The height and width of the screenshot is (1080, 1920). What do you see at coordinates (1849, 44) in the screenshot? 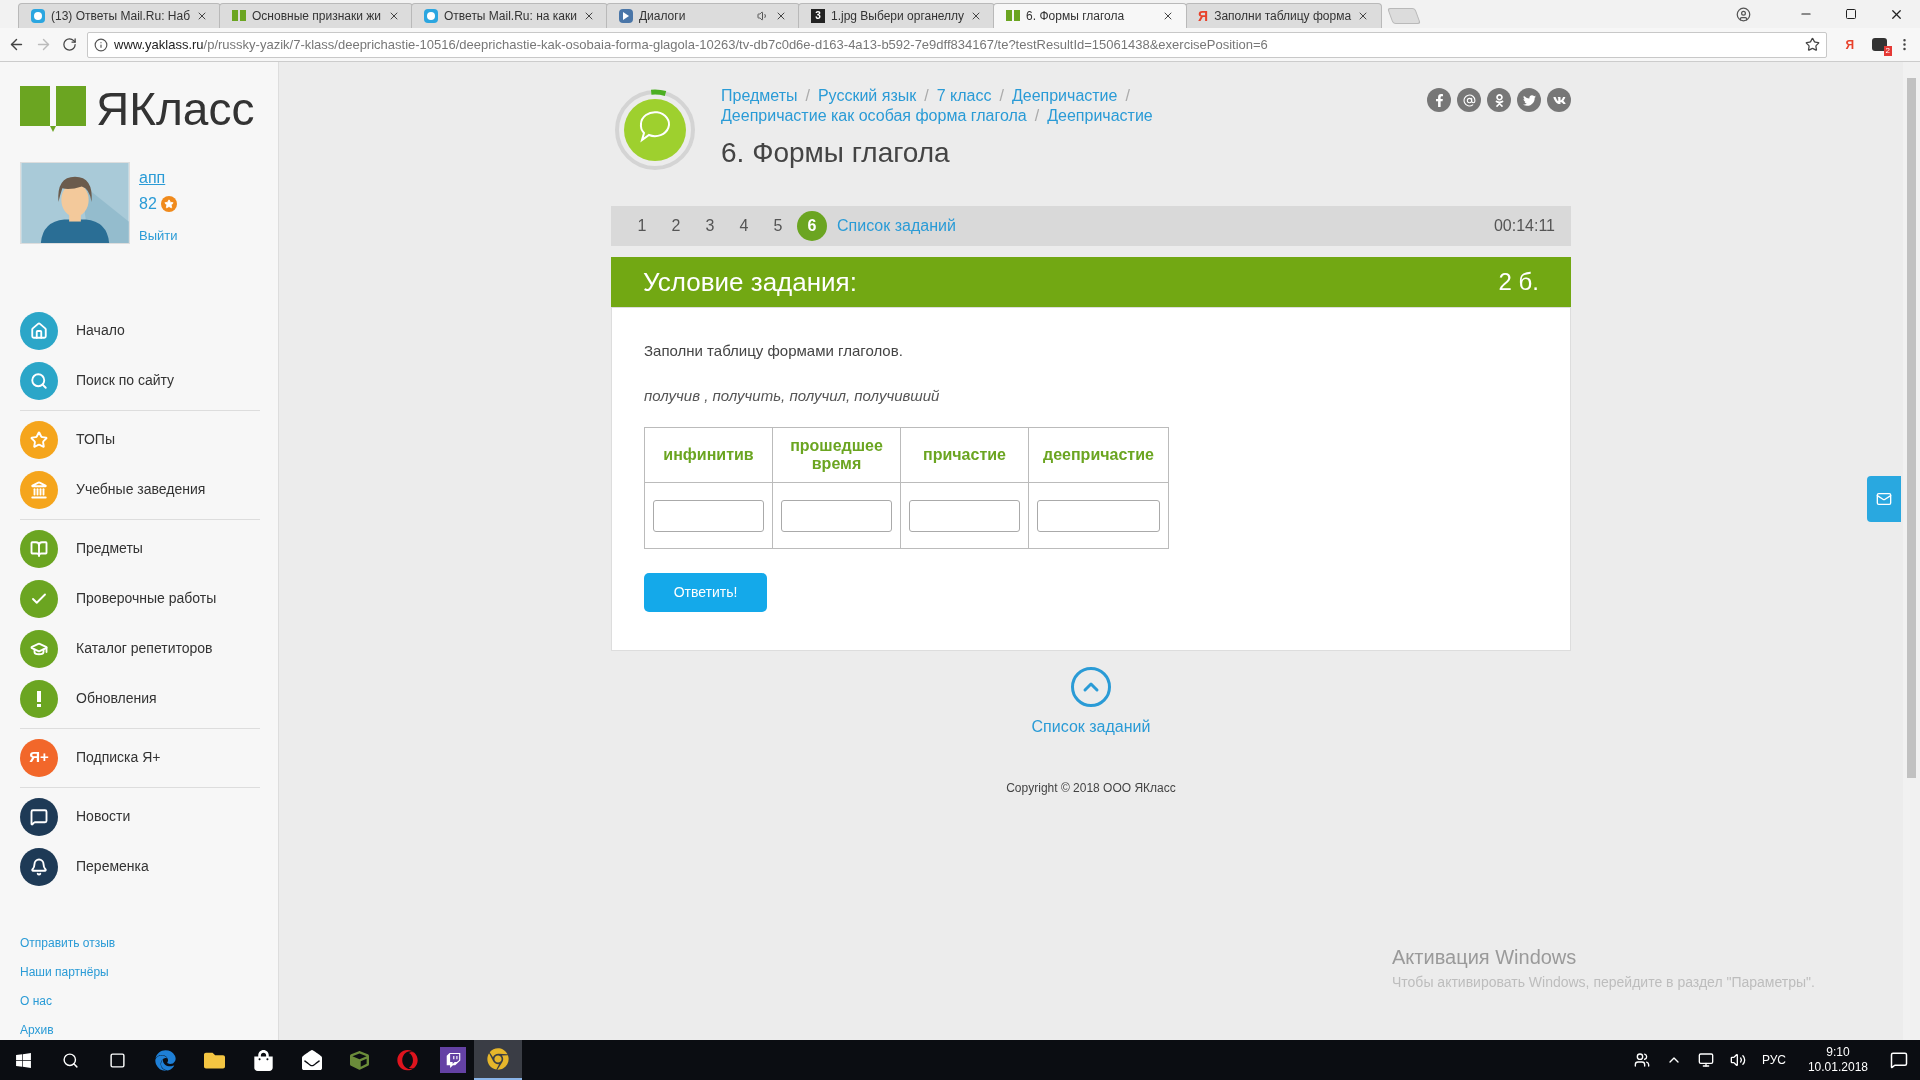
I see `yandex-extension-icon: Я` at bounding box center [1849, 44].